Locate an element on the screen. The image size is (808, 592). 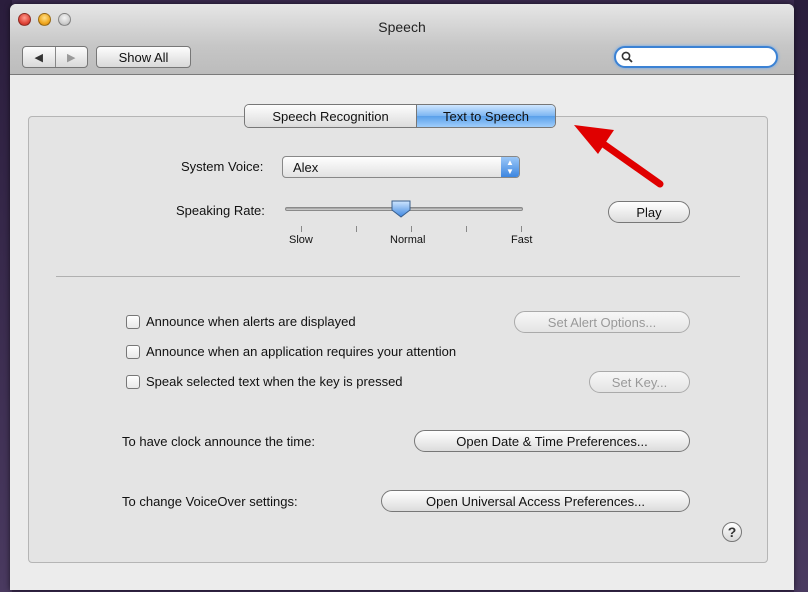
voiceover-label: To change VoiceOver settings: is located at coordinates (210, 501).